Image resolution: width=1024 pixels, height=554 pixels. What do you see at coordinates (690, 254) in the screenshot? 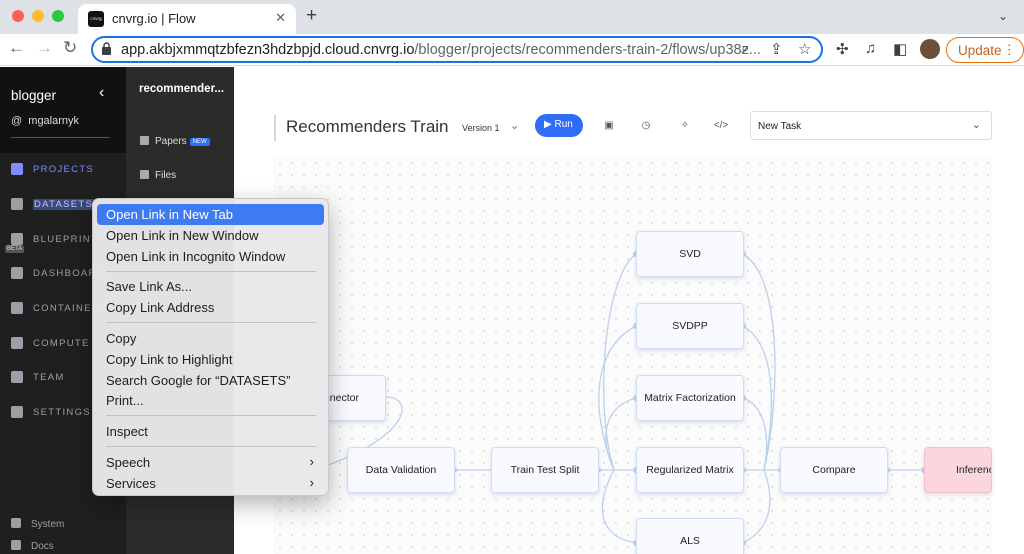
I see `node-svd: SVD` at bounding box center [690, 254].